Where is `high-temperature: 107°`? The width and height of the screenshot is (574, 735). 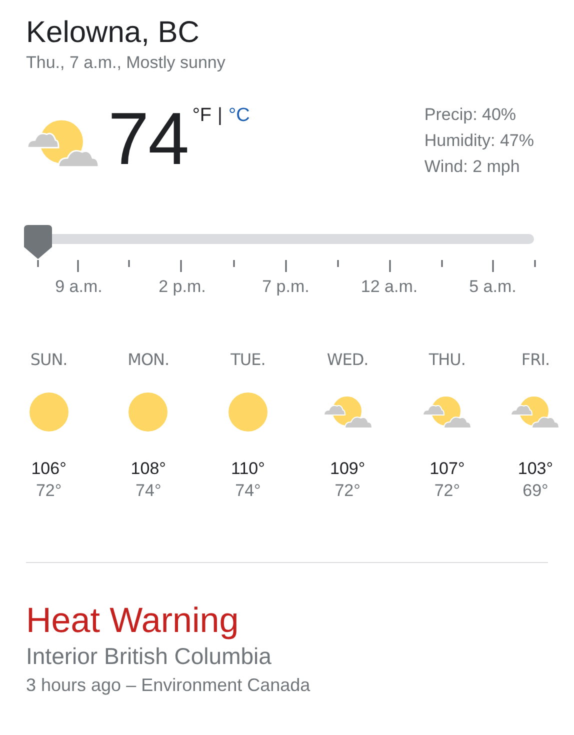
high-temperature: 107° is located at coordinates (447, 469).